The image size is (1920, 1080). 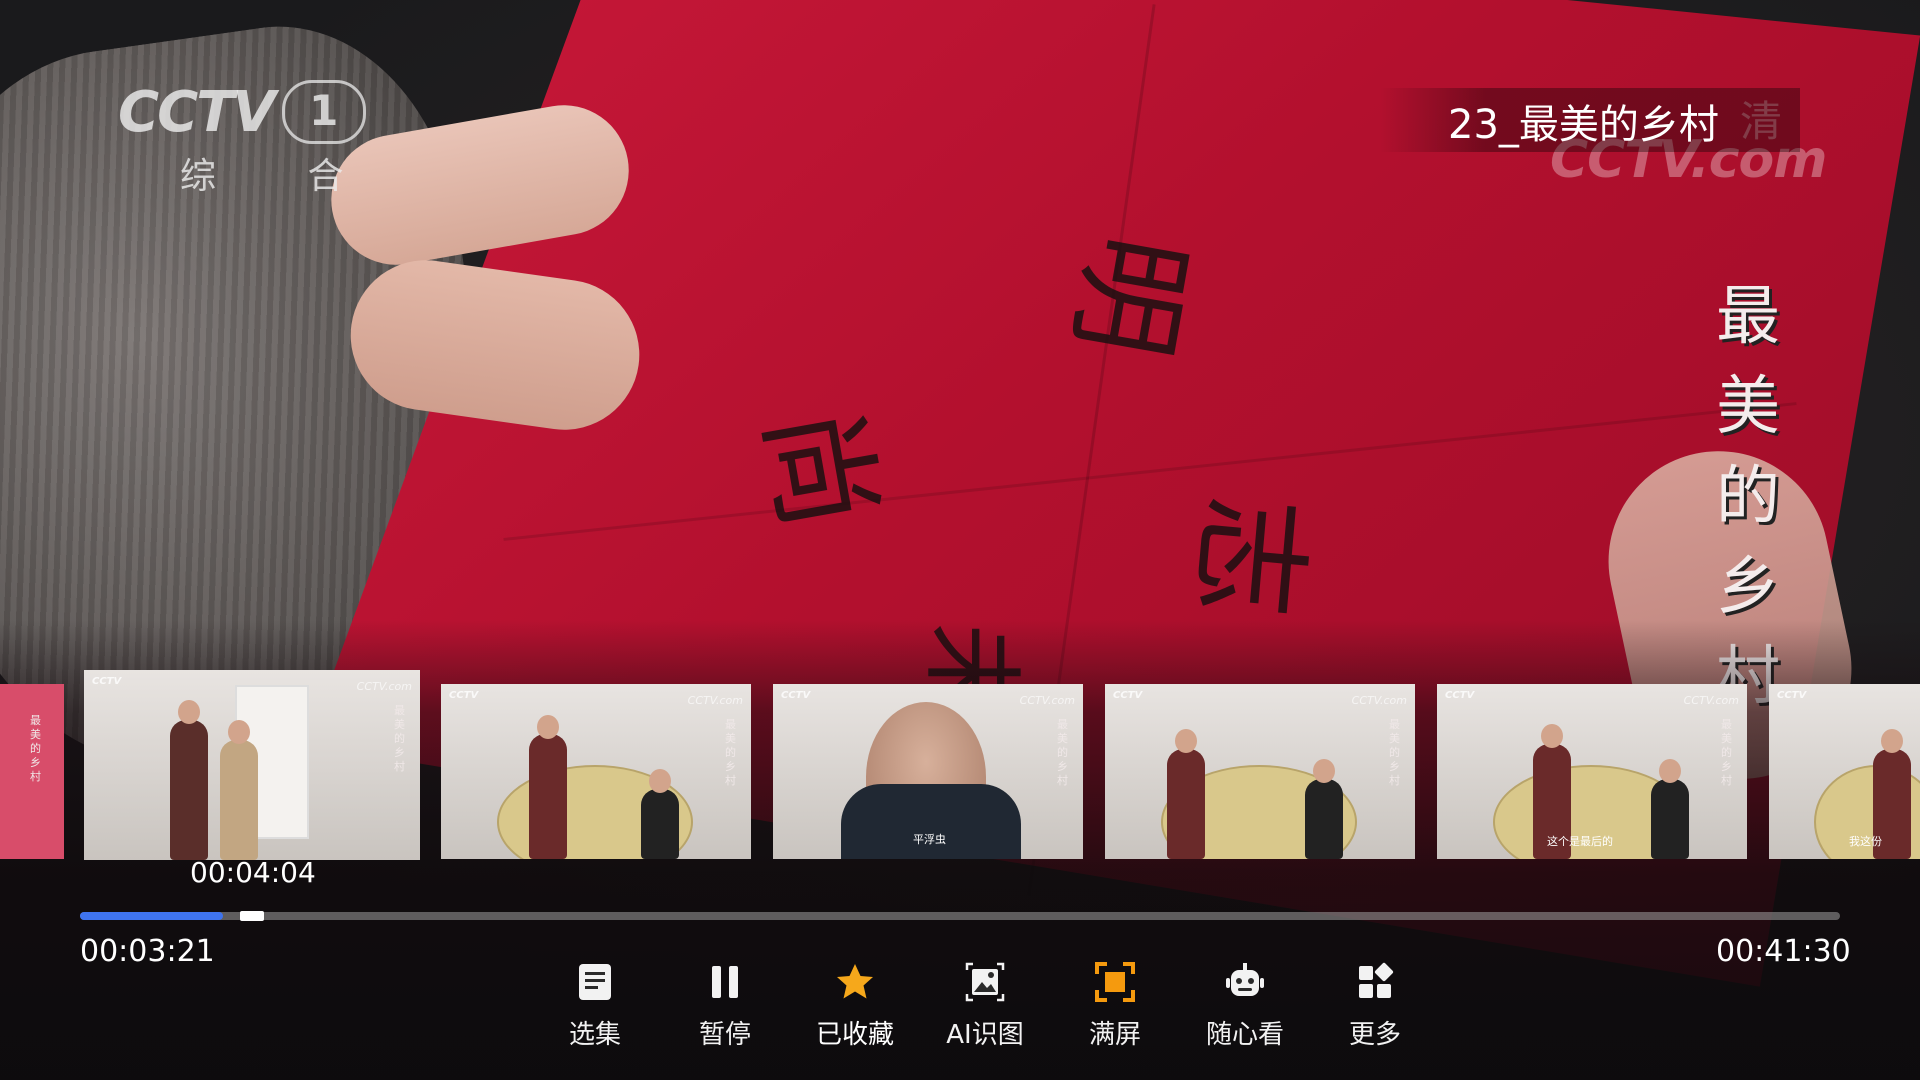 I want to click on random-watch-button: 随心看, so click(x=1245, y=1010).